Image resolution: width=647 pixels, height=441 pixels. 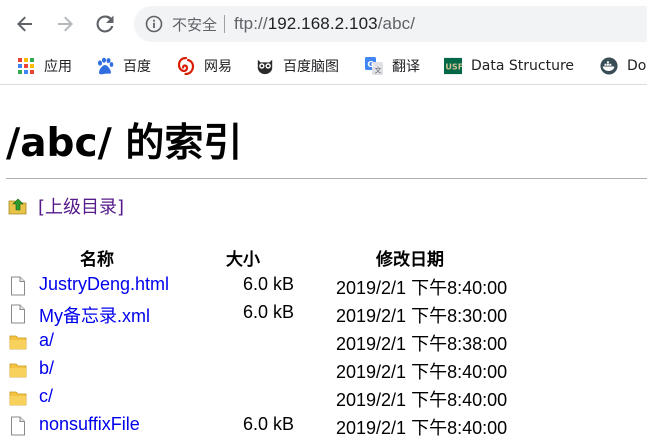 I want to click on bookmark-baidu: 百度, so click(x=123, y=66).